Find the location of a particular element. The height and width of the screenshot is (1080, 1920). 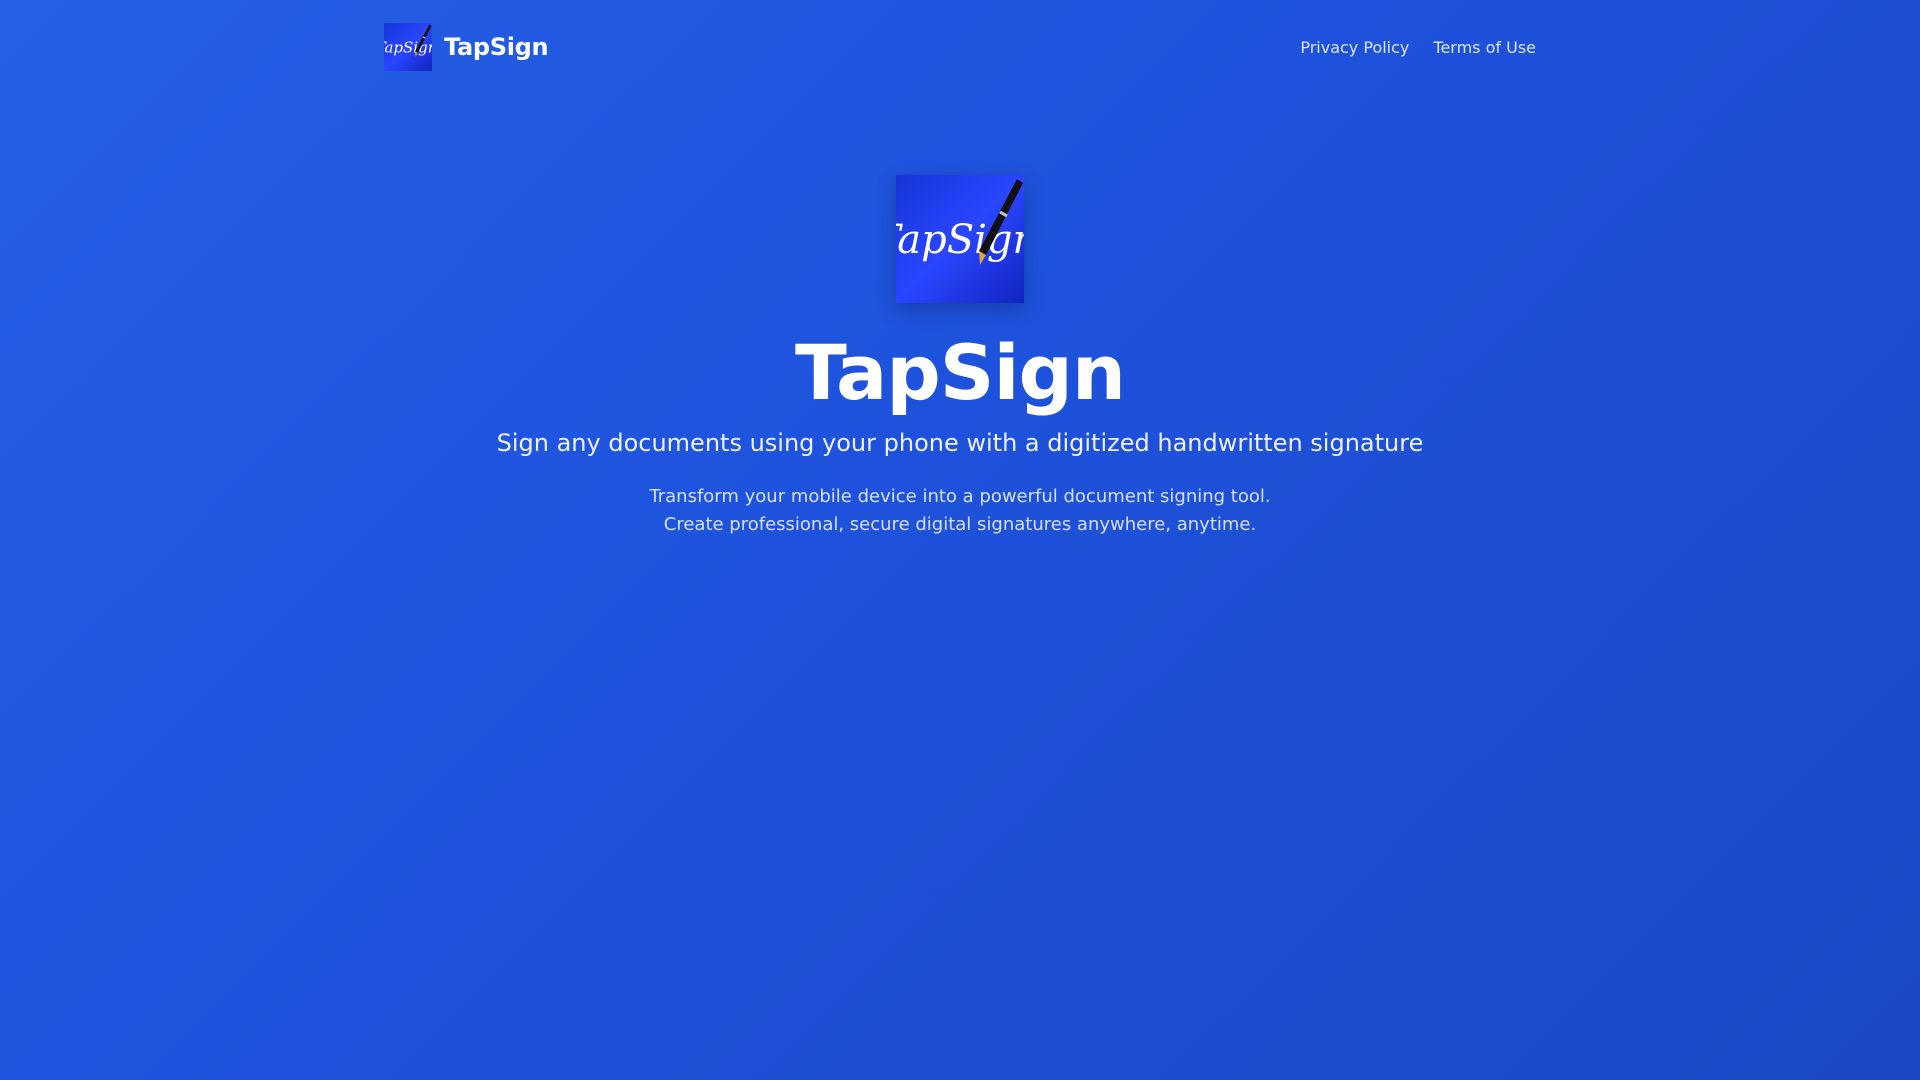

nav-link-privacy-policy: Privacy Policy is located at coordinates (1354, 47).